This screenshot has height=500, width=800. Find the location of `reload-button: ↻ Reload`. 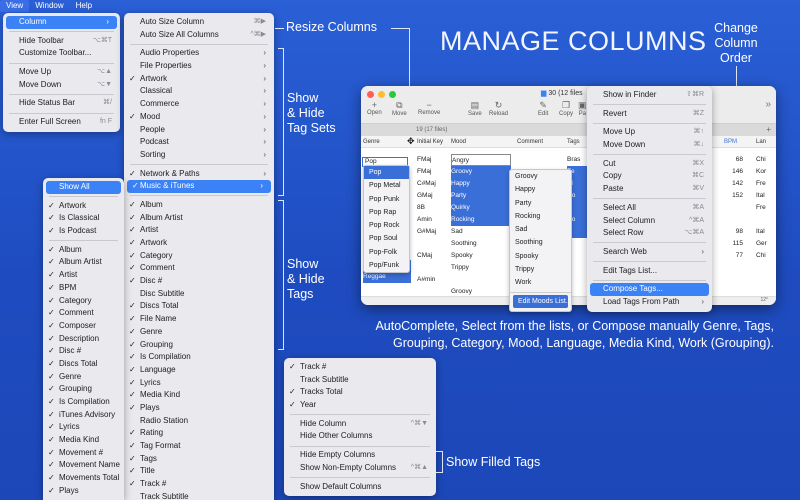

reload-button: ↻ Reload is located at coordinates (498, 108).